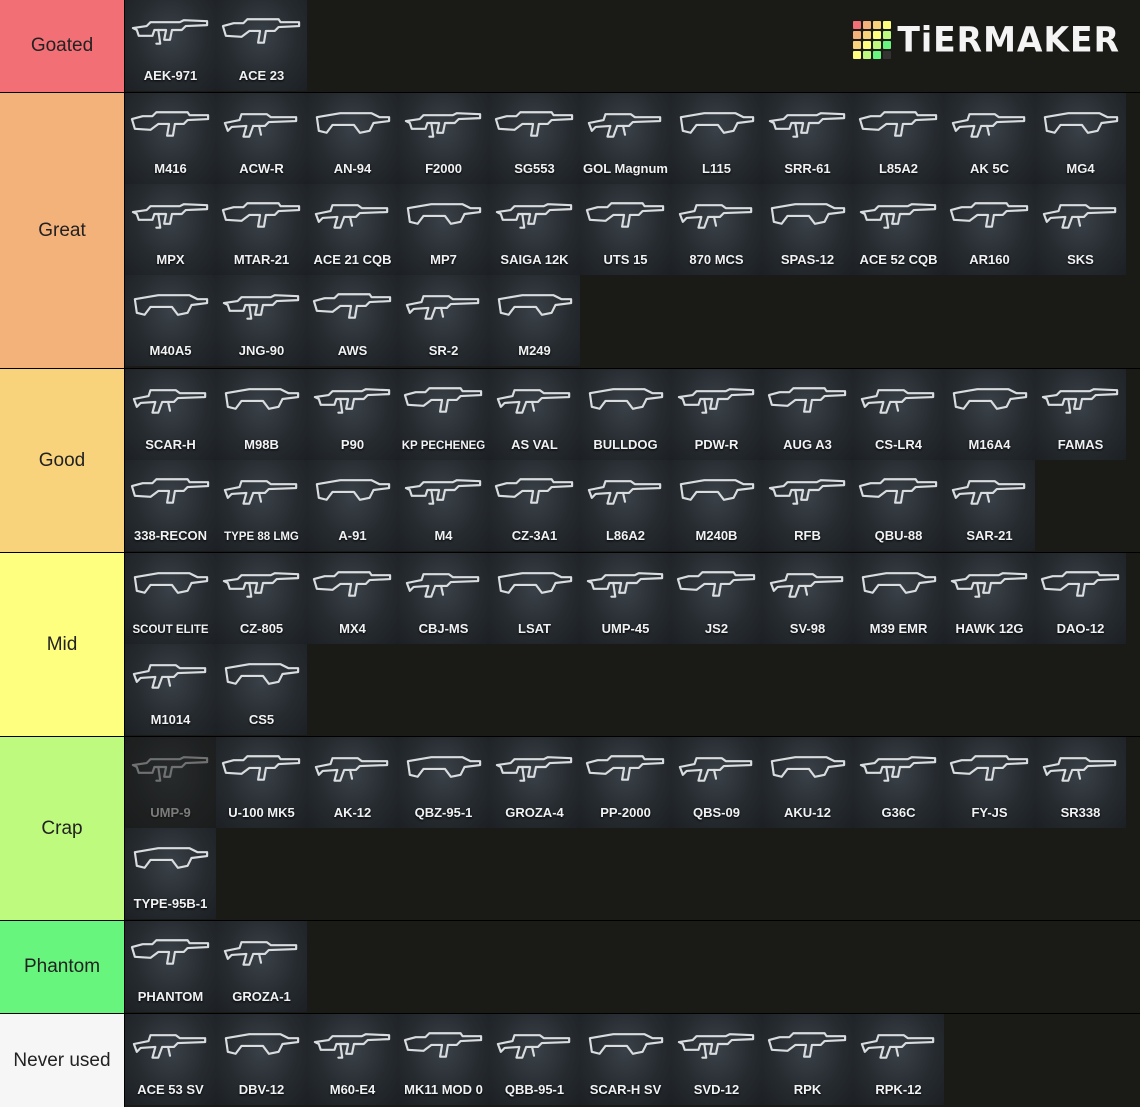 This screenshot has width=1140, height=1107. What do you see at coordinates (352, 138) in the screenshot?
I see `weapon-card: AN-94` at bounding box center [352, 138].